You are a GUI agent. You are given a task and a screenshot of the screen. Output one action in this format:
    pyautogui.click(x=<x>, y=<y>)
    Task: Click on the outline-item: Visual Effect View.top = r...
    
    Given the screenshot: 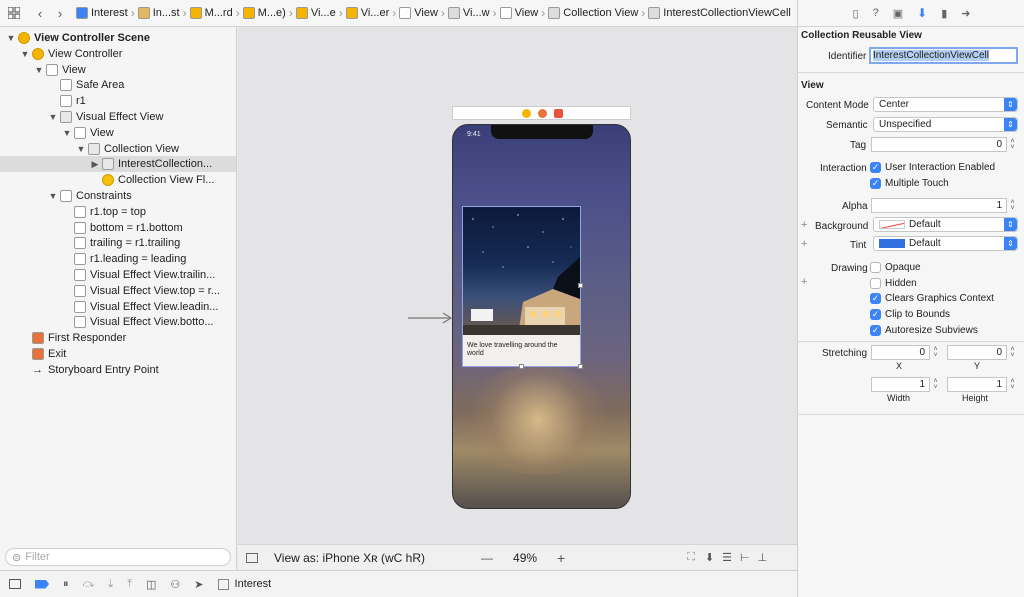 What is the action you would take?
    pyautogui.click(x=118, y=291)
    